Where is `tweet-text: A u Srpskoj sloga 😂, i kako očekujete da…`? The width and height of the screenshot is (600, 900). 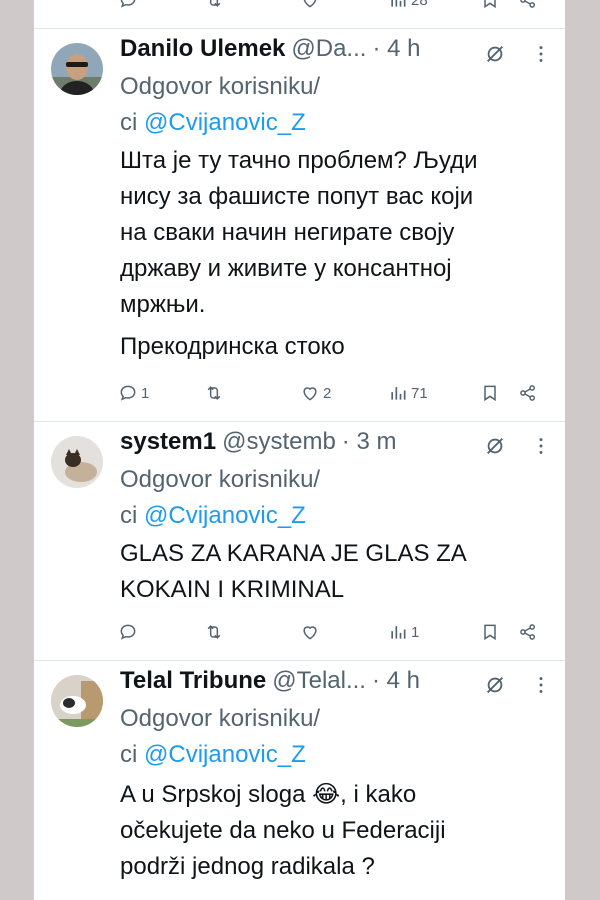
tweet-text: A u Srpskoj sloga 😂, i kako očekujete da… is located at coordinates (332, 831).